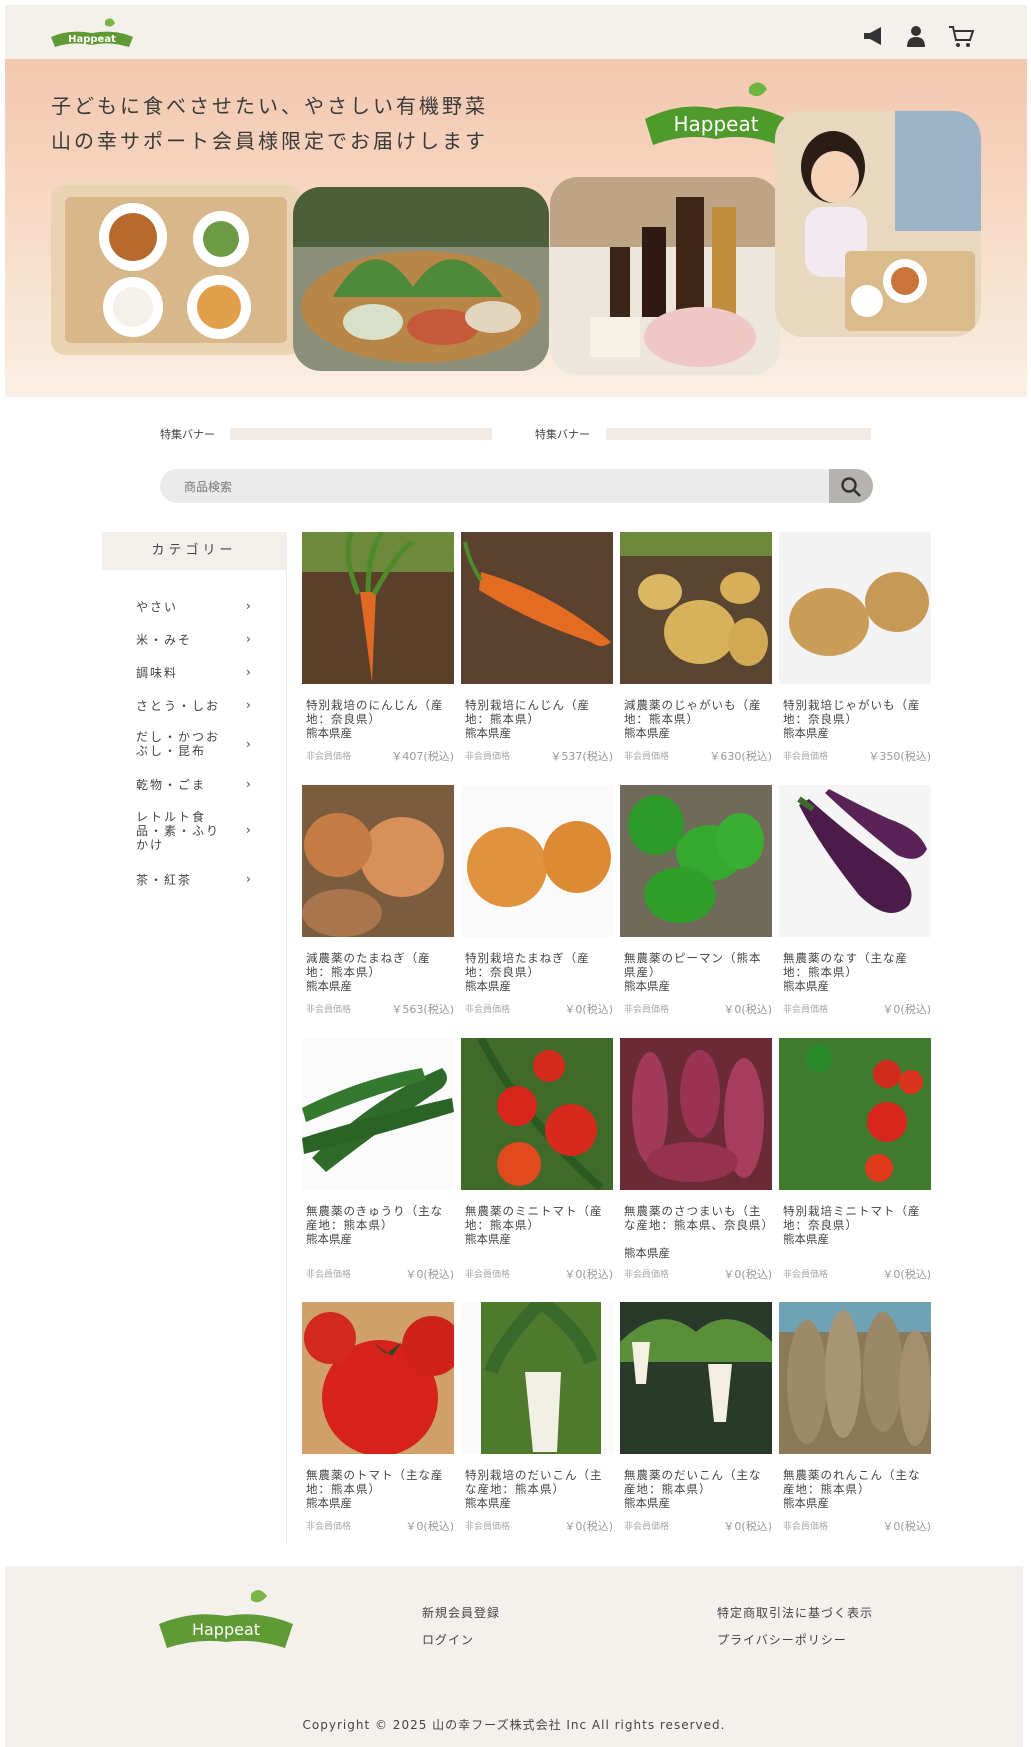 This screenshot has height=1747, width=1031. Describe the element at coordinates (562, 434) in the screenshot. I see `feature-banner-2-label: 特集バナー` at that location.